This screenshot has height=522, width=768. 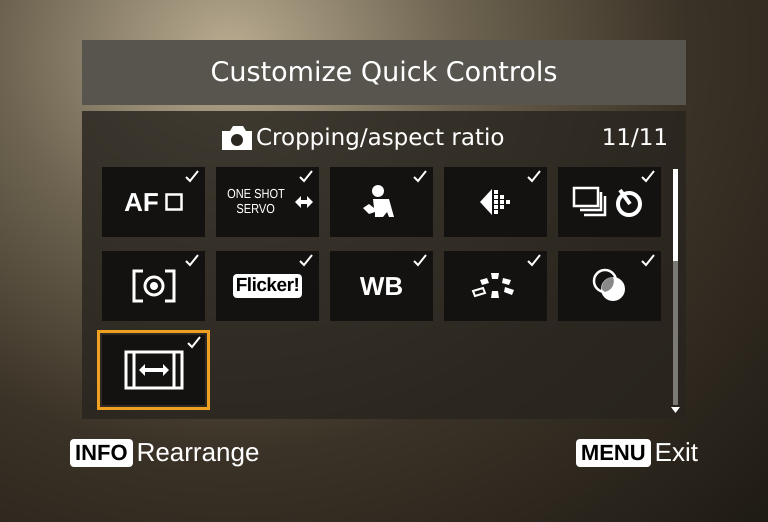 I want to click on crop-frame-icon, so click(x=154, y=370).